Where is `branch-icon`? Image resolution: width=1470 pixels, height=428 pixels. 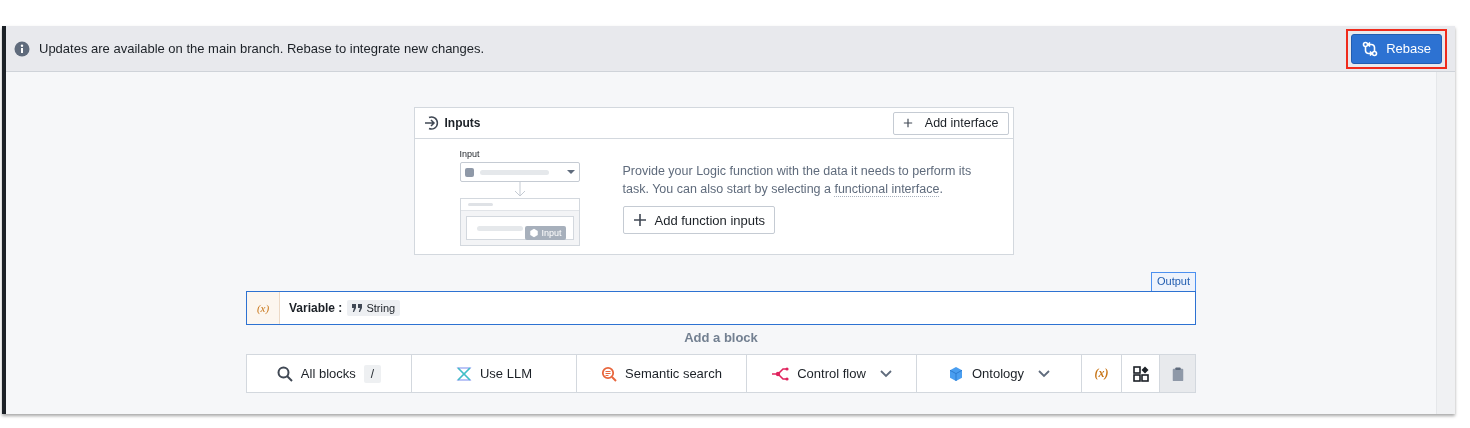
branch-icon is located at coordinates (780, 373).